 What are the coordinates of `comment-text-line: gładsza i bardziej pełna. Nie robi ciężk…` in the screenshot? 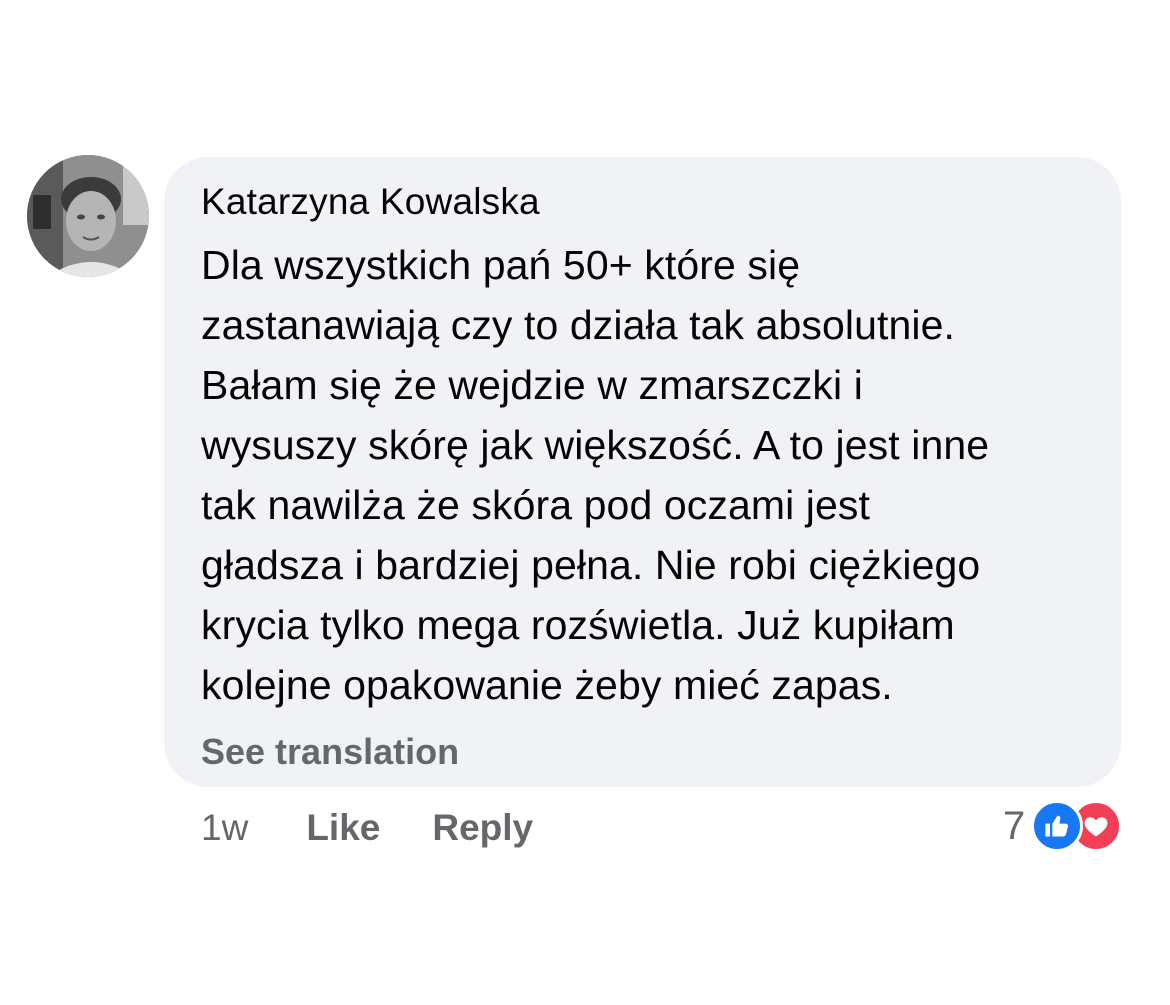 It's located at (591, 565).